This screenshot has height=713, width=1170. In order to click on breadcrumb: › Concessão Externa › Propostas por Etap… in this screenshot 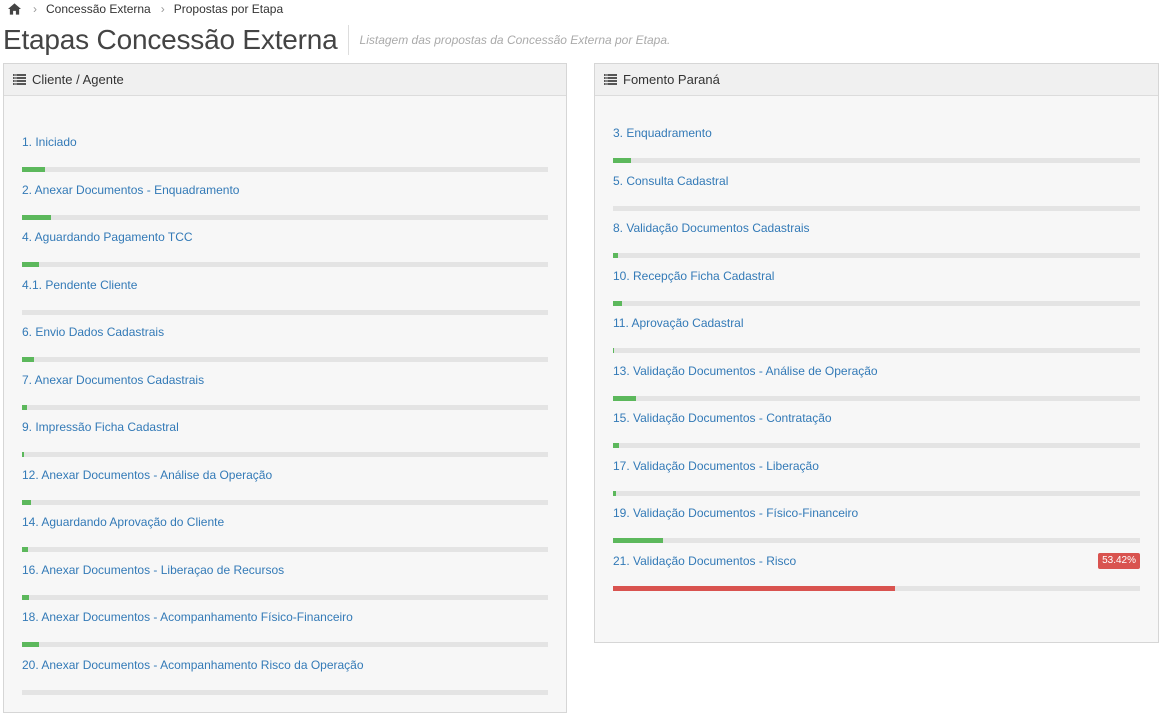, I will do `click(150, 9)`.